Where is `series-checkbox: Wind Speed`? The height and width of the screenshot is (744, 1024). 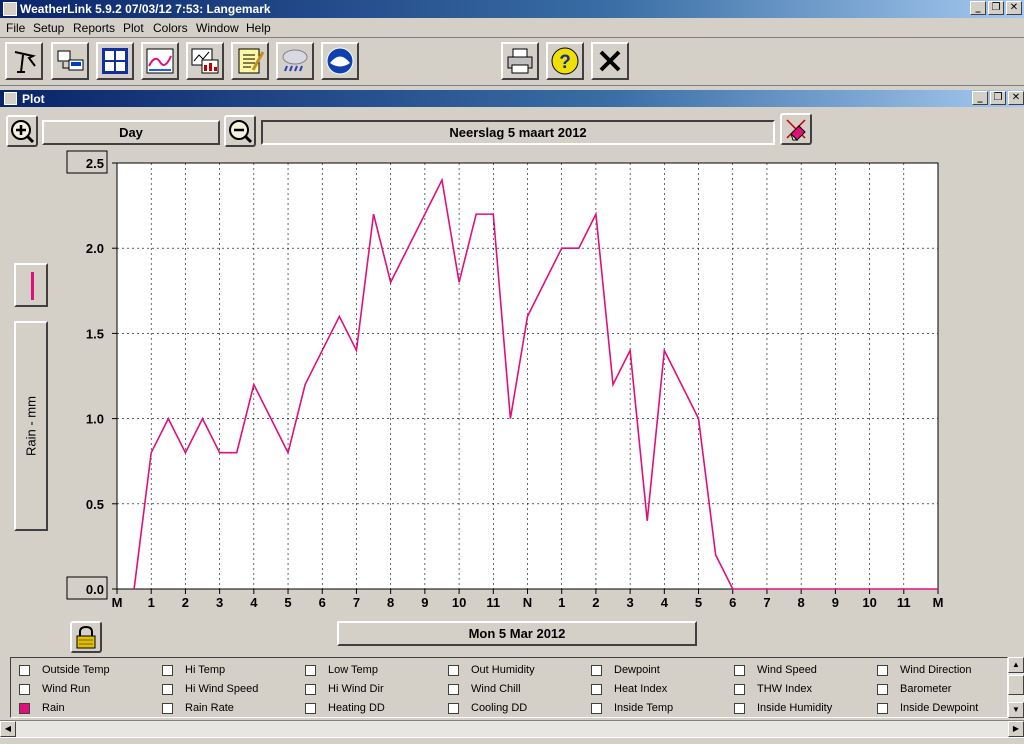 series-checkbox: Wind Speed is located at coordinates (775, 670).